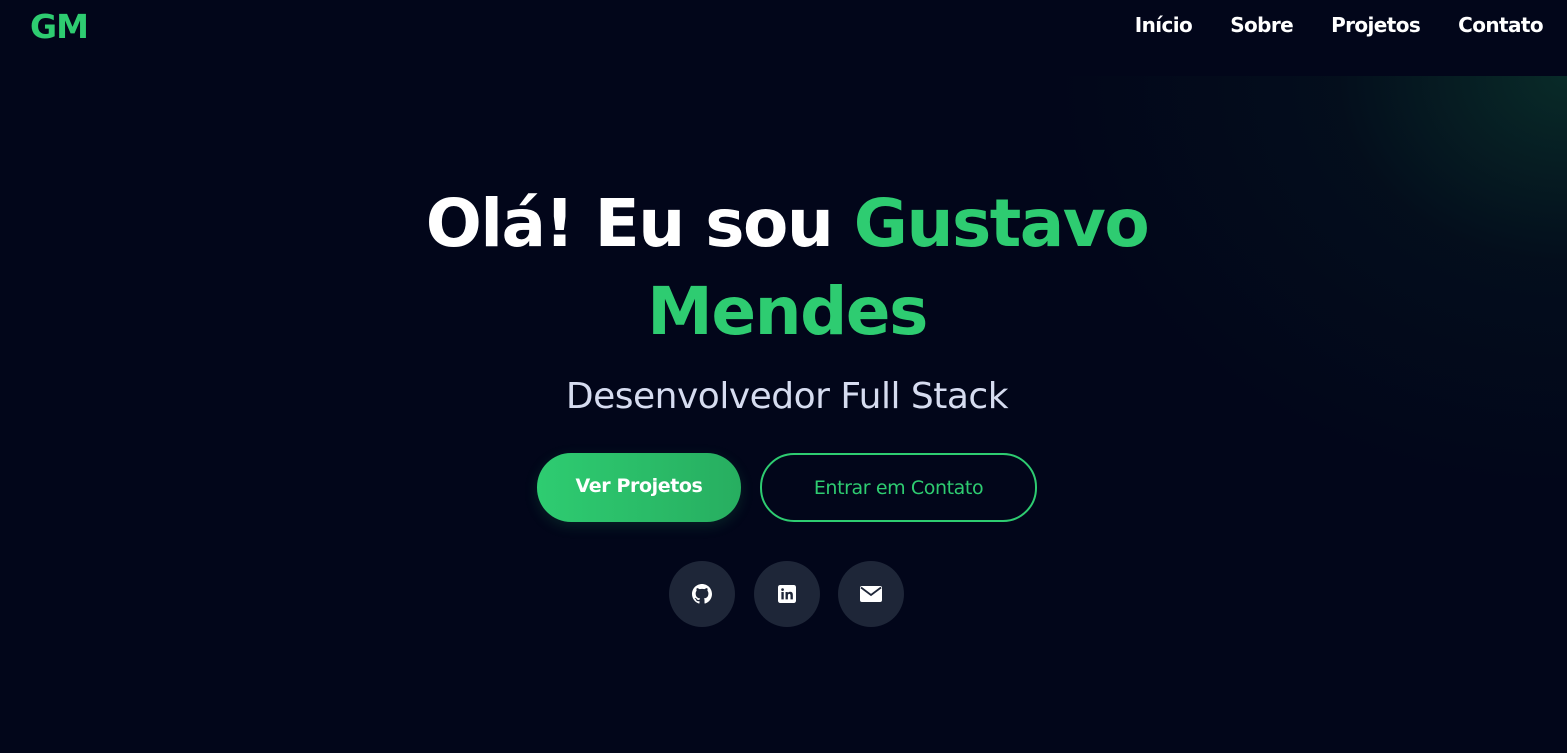 Image resolution: width=1567 pixels, height=753 pixels. Describe the element at coordinates (787, 268) in the screenshot. I see `hero-title: Olá! Eu sou Gustavo Mendes` at that location.